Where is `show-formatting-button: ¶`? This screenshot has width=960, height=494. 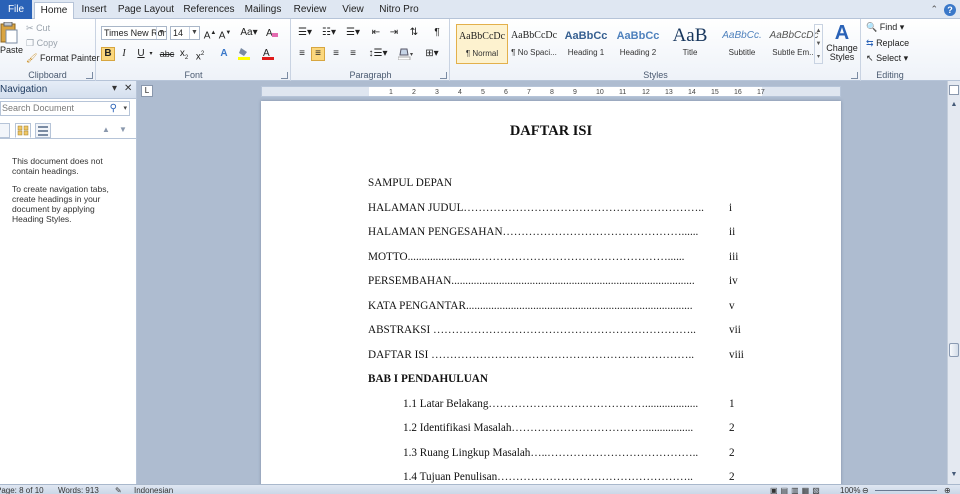
show-formatting-button: ¶ is located at coordinates (437, 33).